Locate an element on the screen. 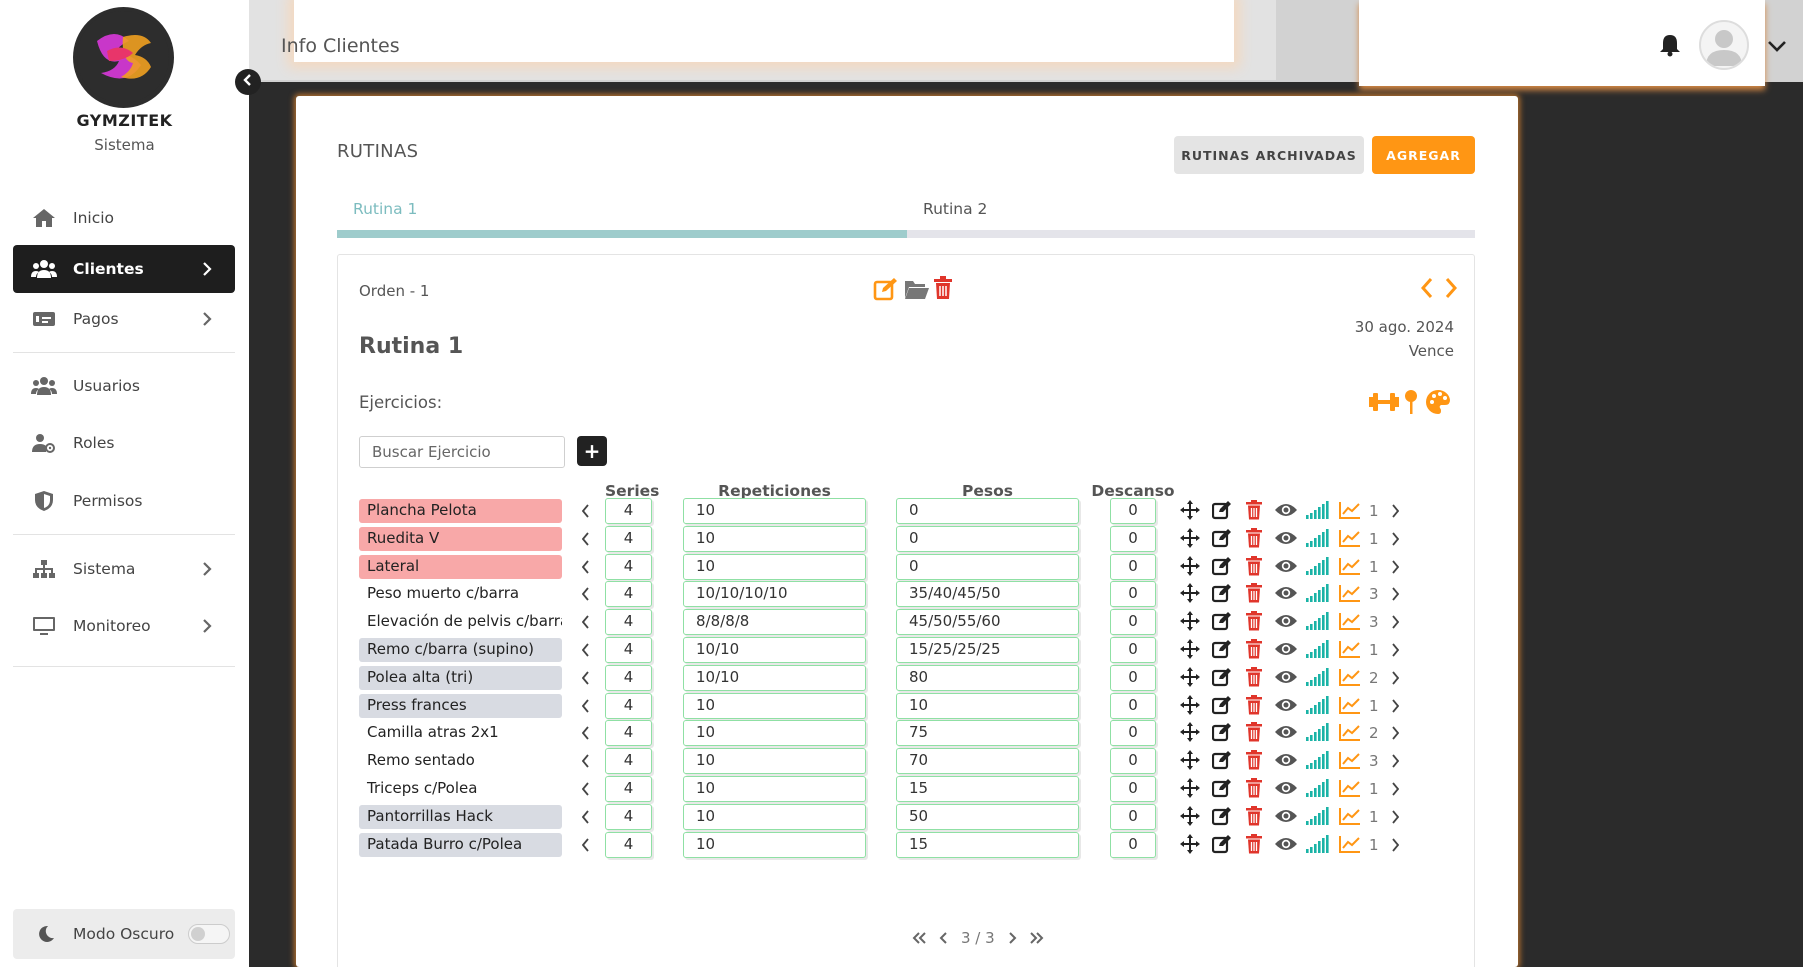  reps-field: 10/10/10/10 is located at coordinates (774, 594).